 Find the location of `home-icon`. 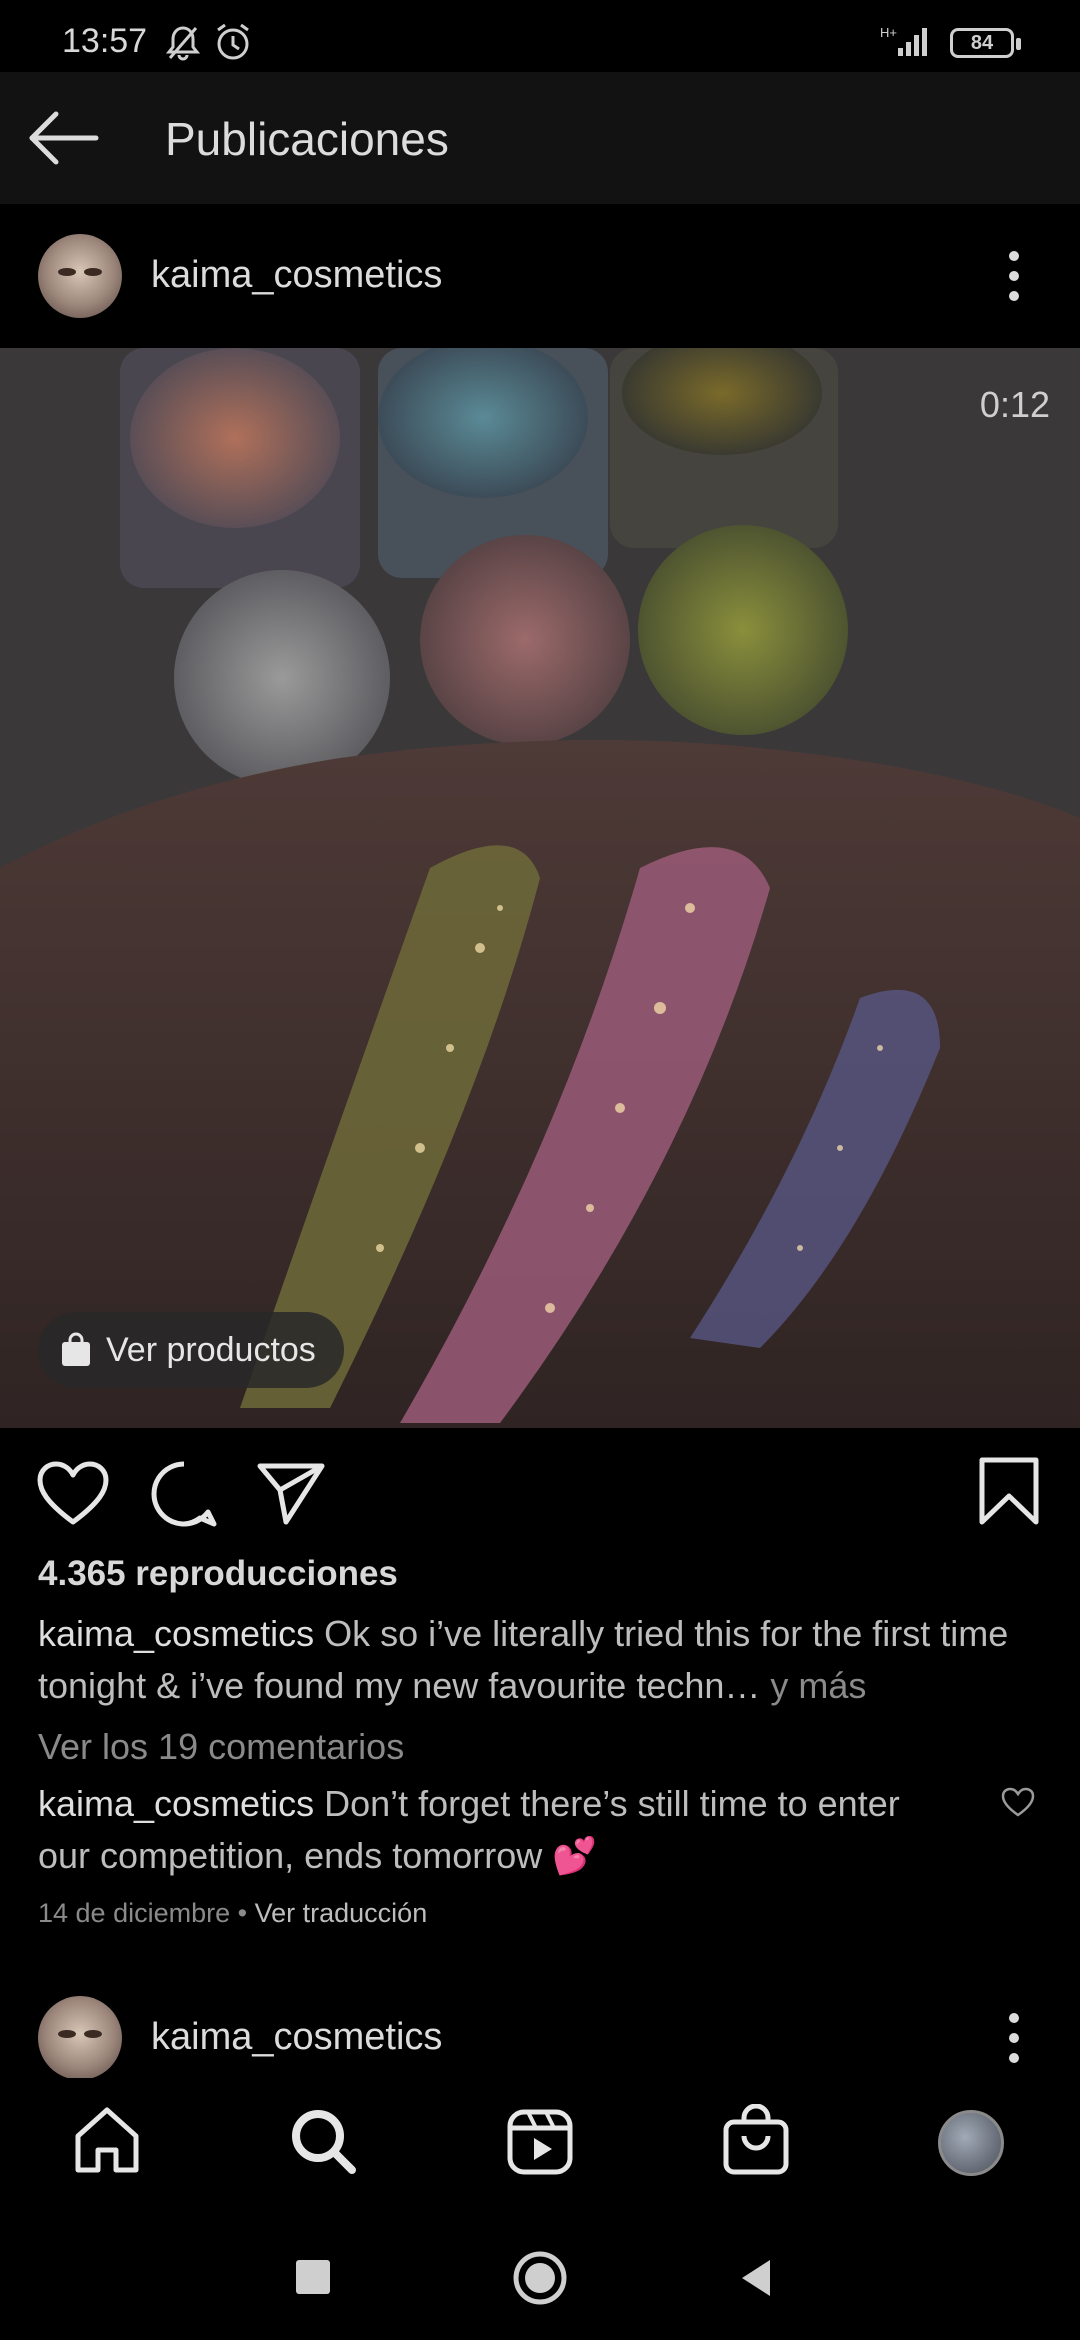

home-icon is located at coordinates (107, 2140).